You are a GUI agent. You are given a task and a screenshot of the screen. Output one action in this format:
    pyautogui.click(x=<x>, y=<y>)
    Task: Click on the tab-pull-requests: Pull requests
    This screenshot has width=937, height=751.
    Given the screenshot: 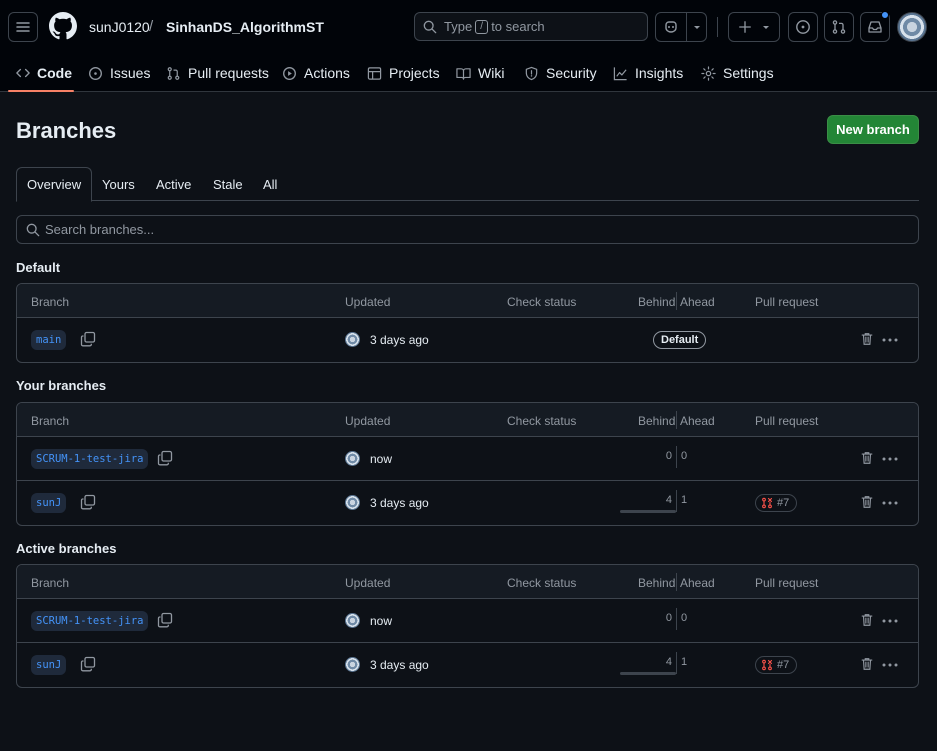 What is the action you would take?
    pyautogui.click(x=217, y=73)
    